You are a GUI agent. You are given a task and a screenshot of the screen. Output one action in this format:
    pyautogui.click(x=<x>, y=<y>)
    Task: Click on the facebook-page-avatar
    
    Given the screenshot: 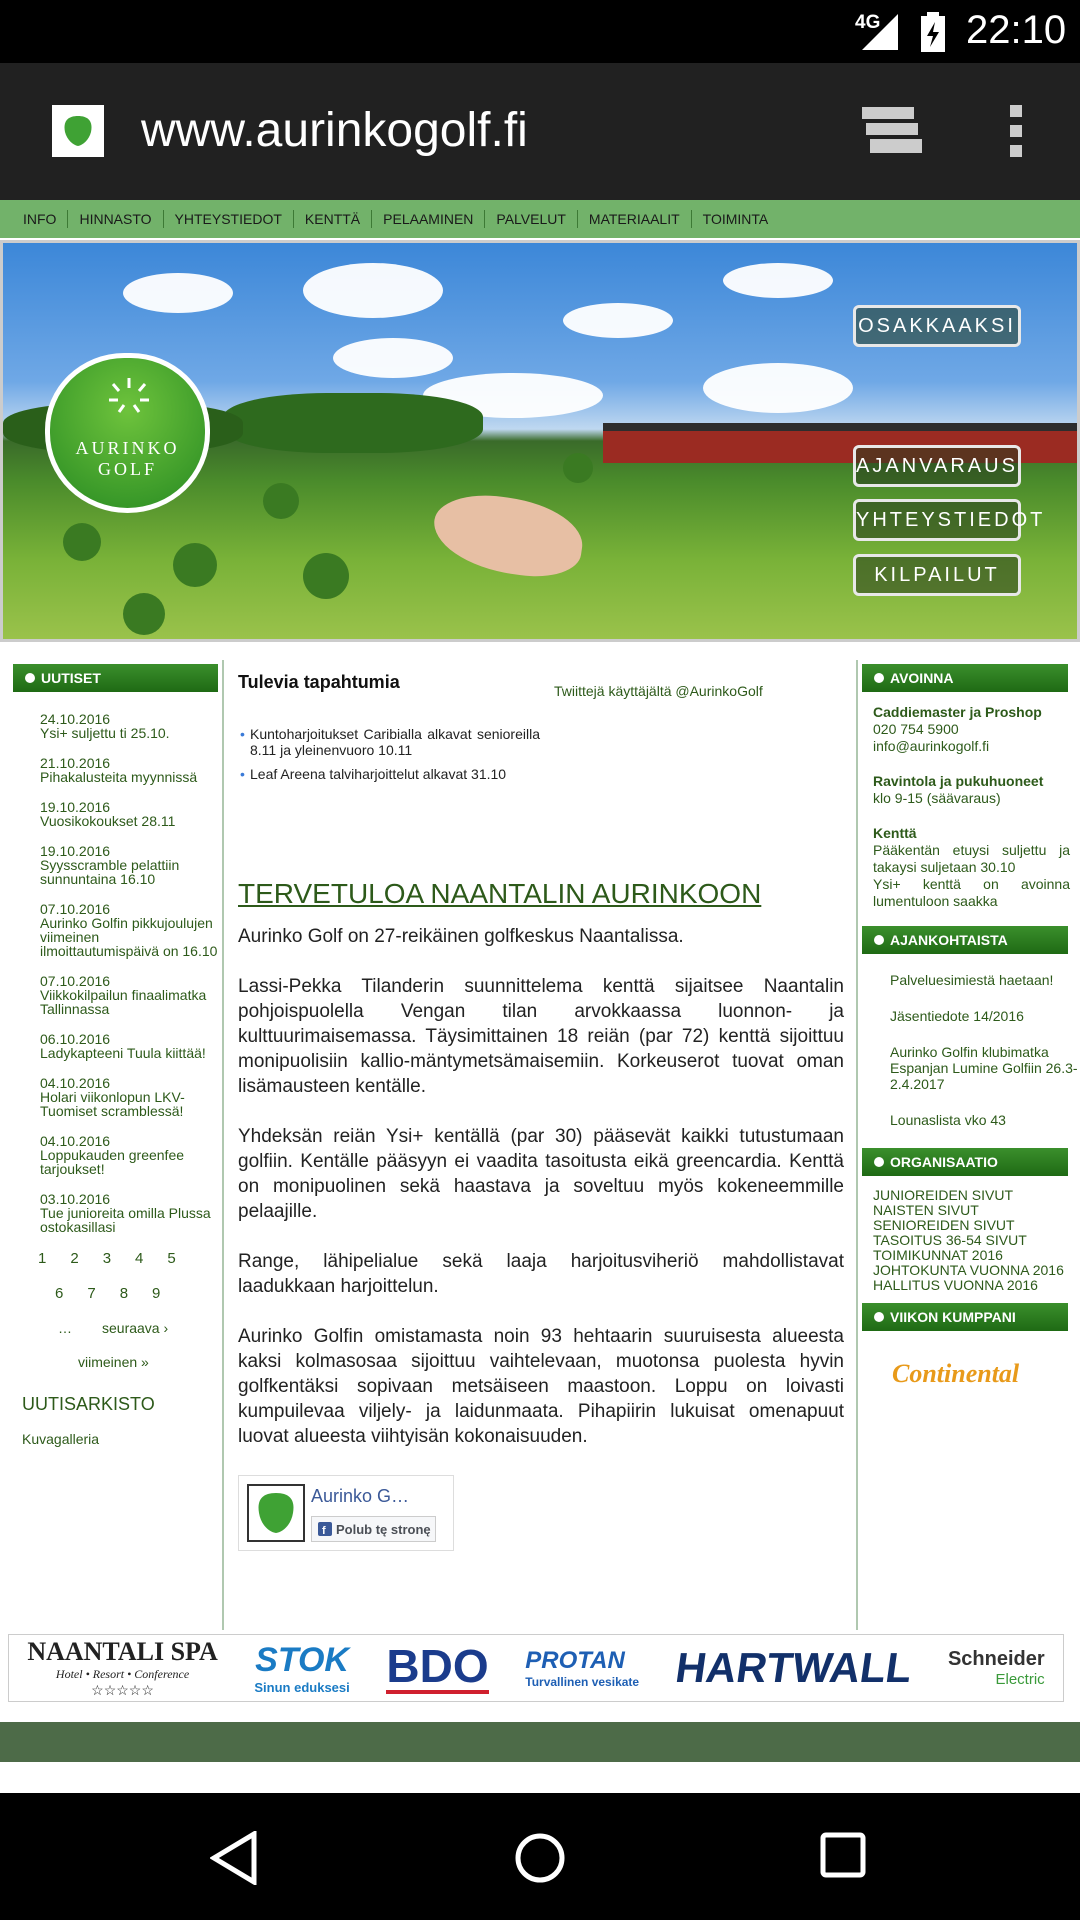 What is the action you would take?
    pyautogui.click(x=276, y=1513)
    